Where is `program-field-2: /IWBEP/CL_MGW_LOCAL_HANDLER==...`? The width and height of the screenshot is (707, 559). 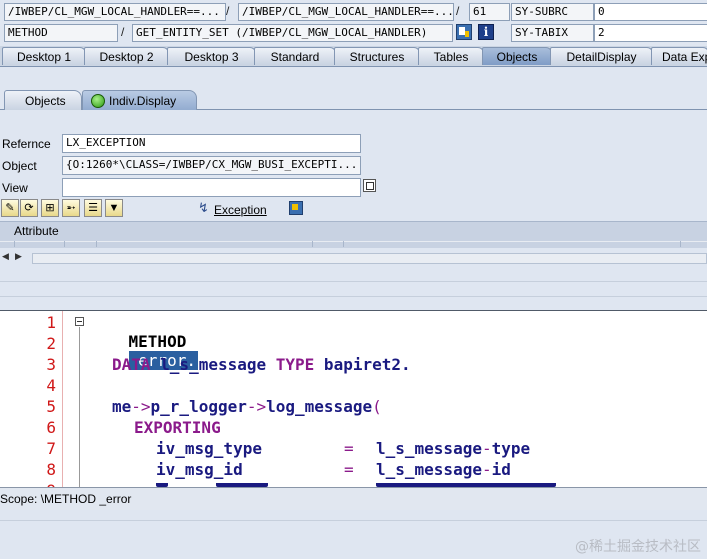
program-field-2: /IWBEP/CL_MGW_LOCAL_HANDLER==... is located at coordinates (346, 12).